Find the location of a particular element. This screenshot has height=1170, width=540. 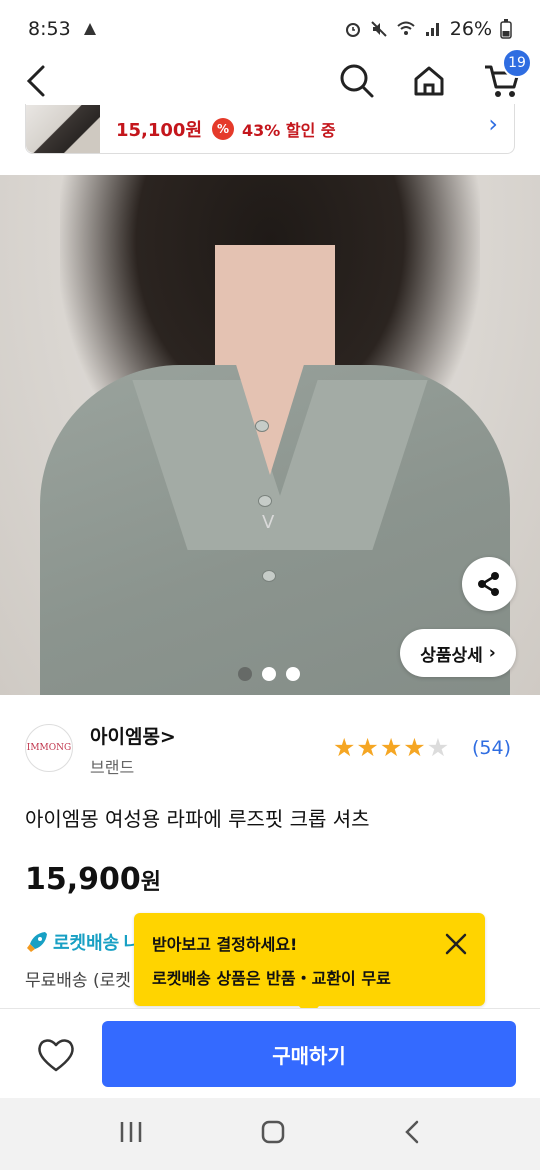

battery-icon is located at coordinates (506, 29).